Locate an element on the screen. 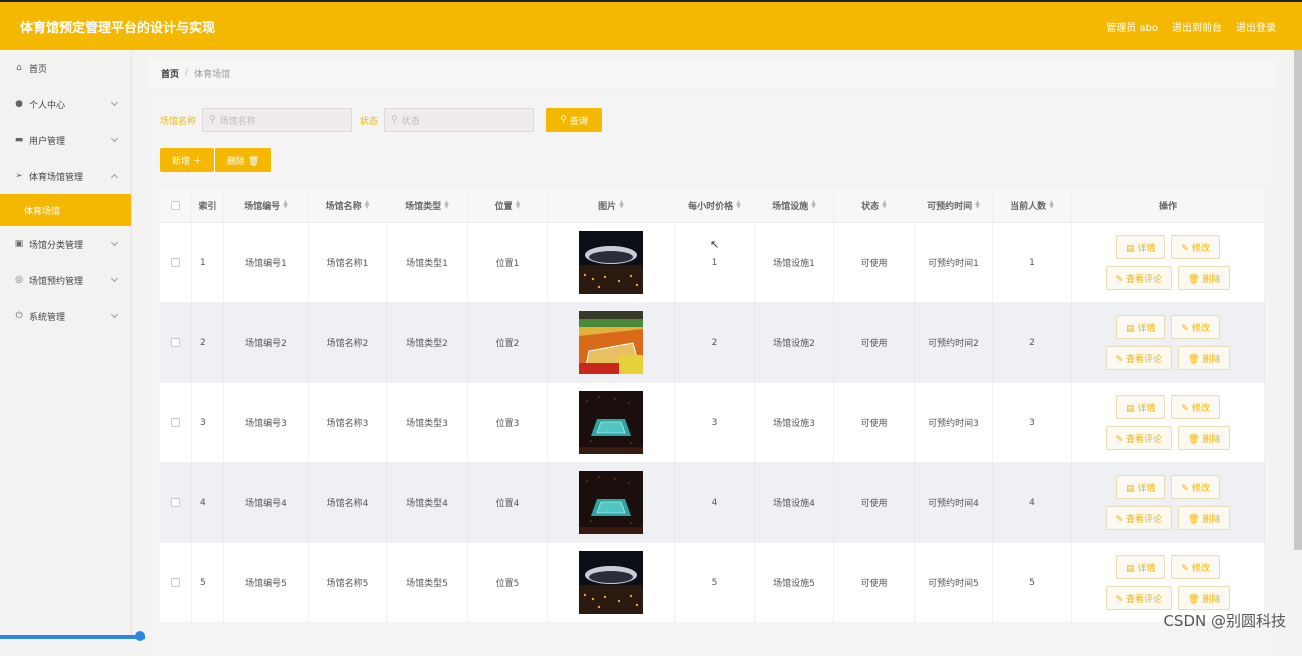  cell-facility: 场馆设施5 is located at coordinates (794, 582).